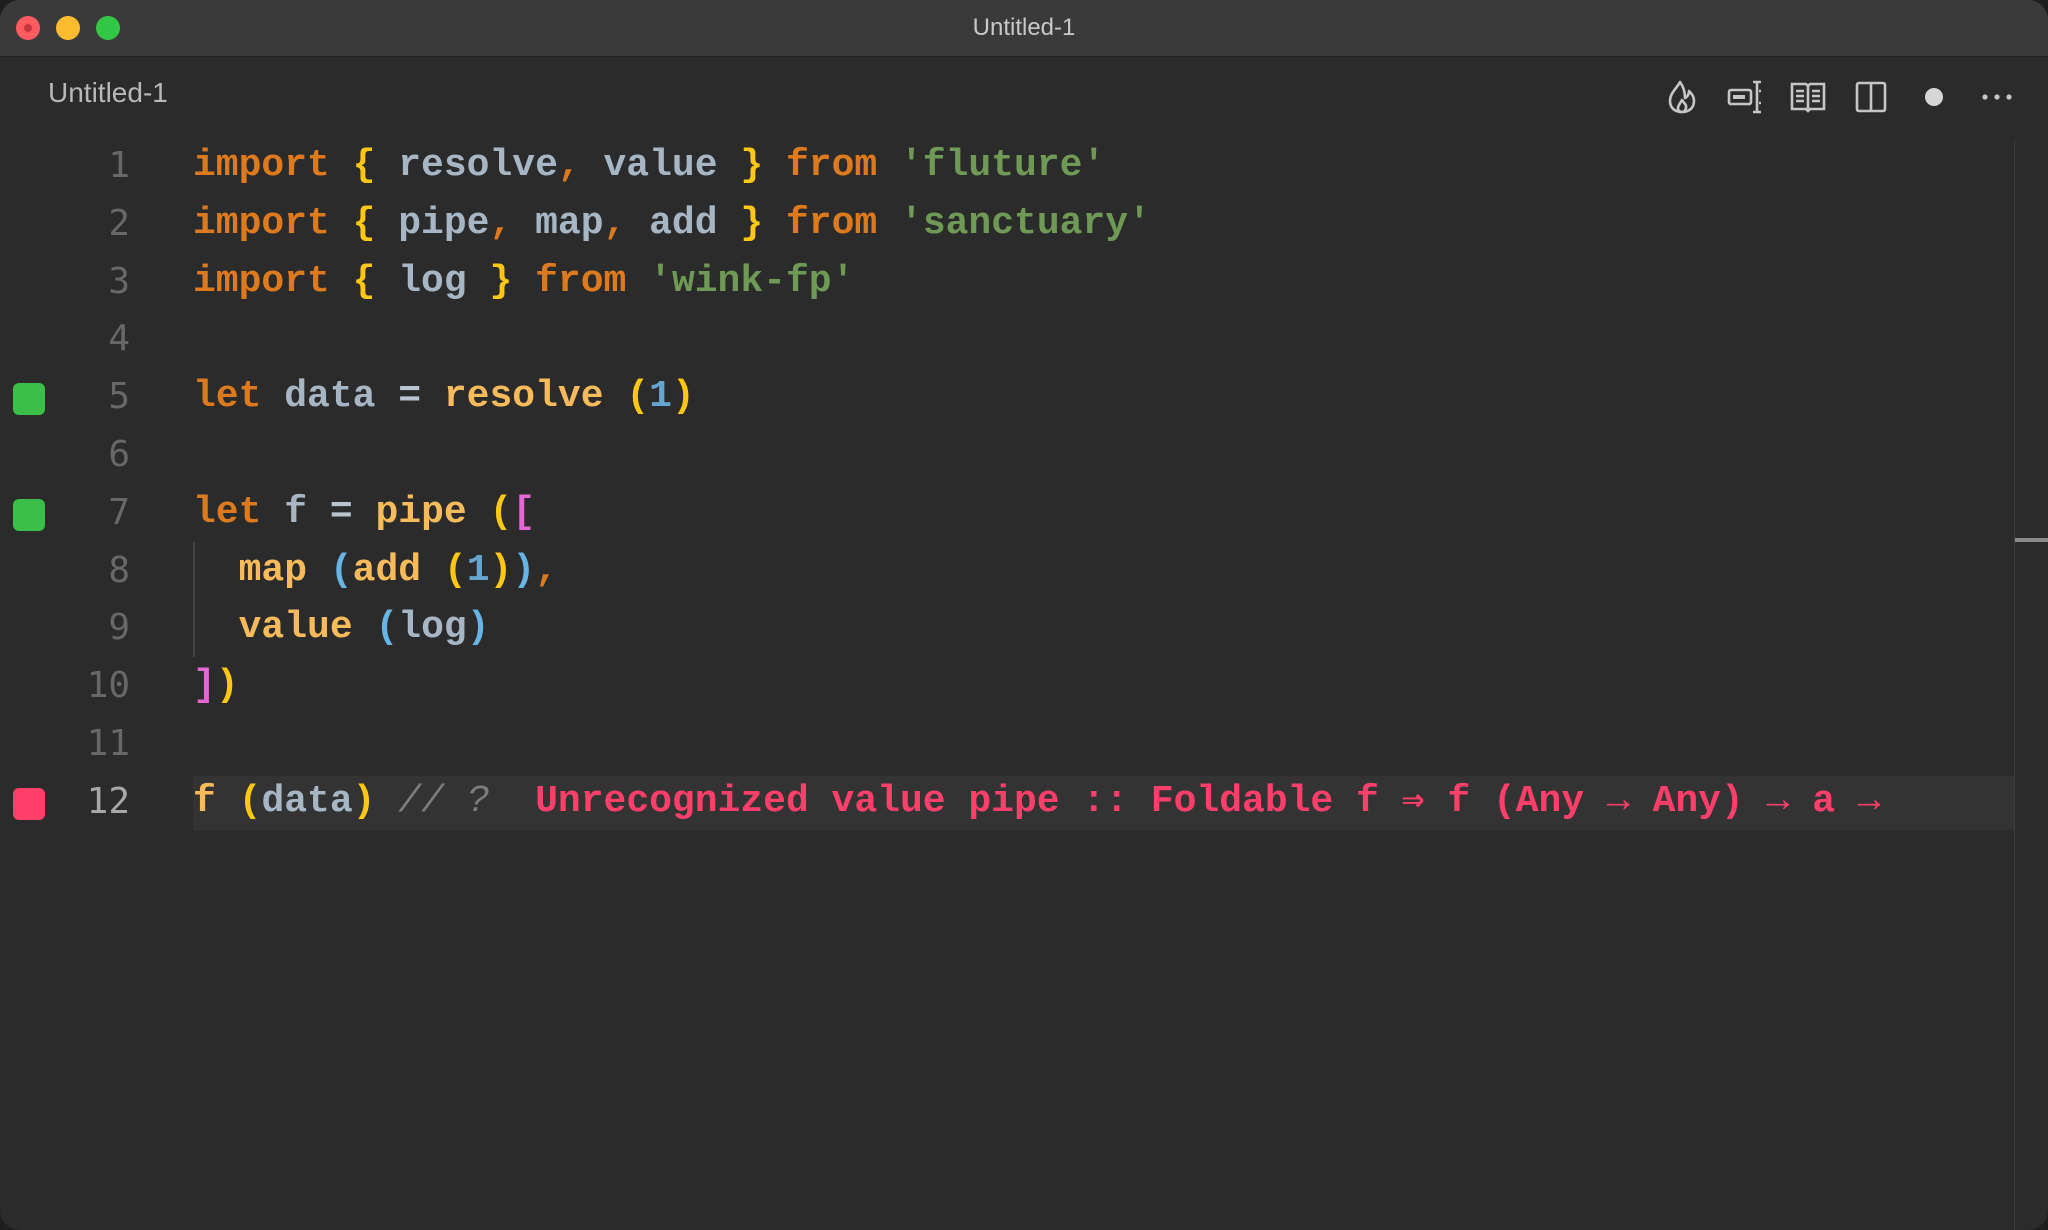 The height and width of the screenshot is (1230, 2048). Describe the element at coordinates (273, 570) in the screenshot. I see `code-token: map` at that location.